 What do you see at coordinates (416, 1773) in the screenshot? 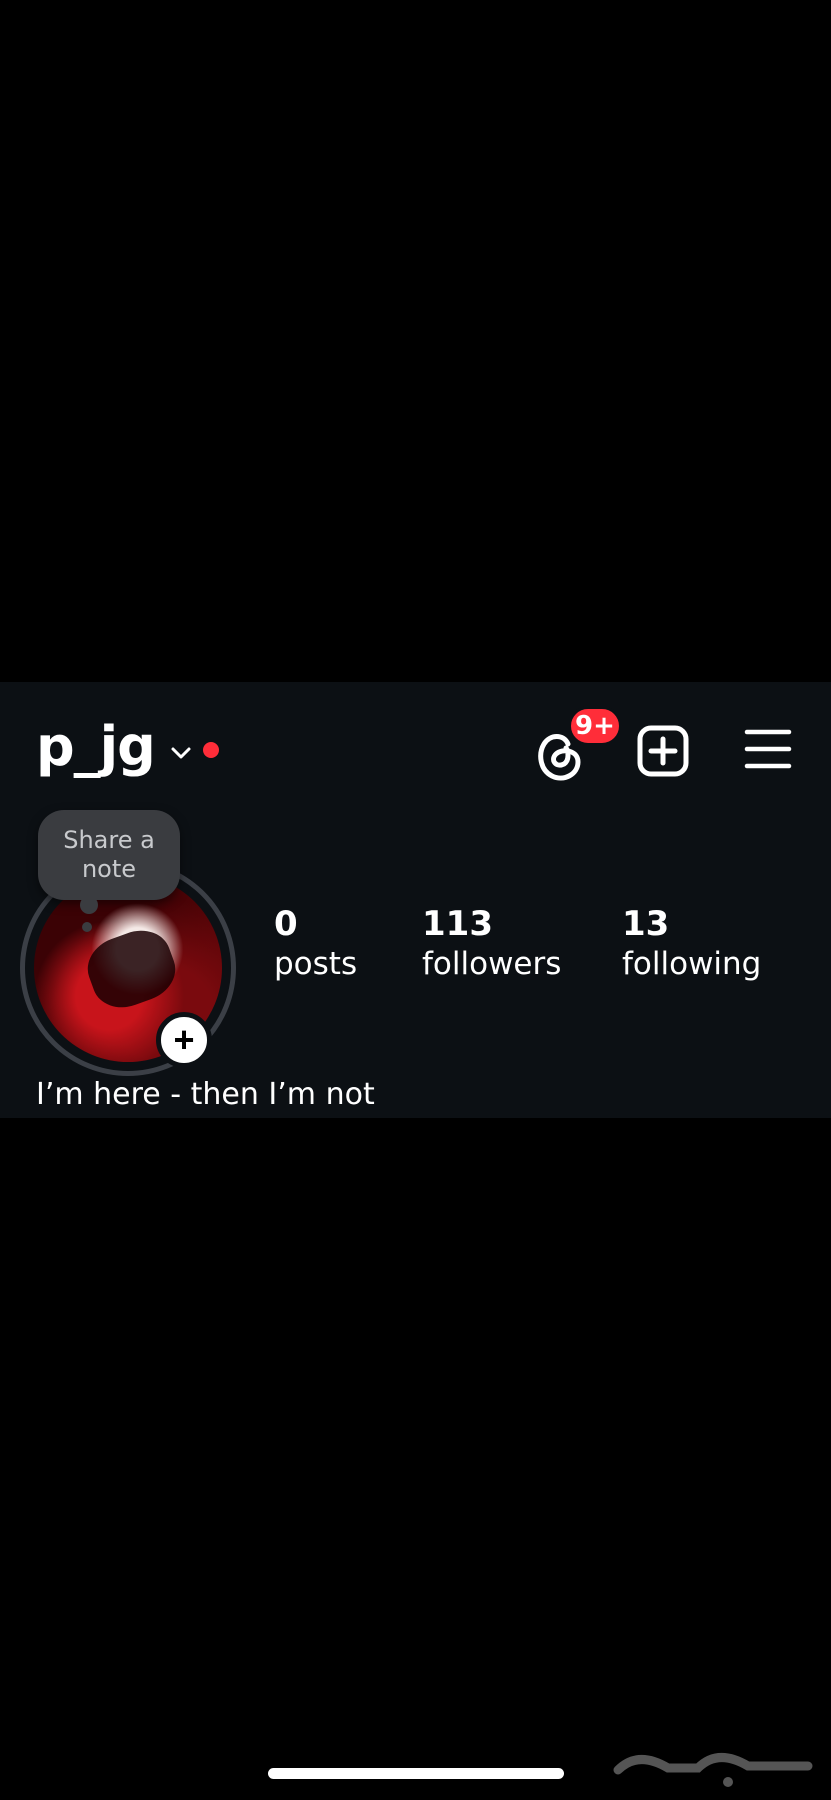
I see `home-indicator` at bounding box center [416, 1773].